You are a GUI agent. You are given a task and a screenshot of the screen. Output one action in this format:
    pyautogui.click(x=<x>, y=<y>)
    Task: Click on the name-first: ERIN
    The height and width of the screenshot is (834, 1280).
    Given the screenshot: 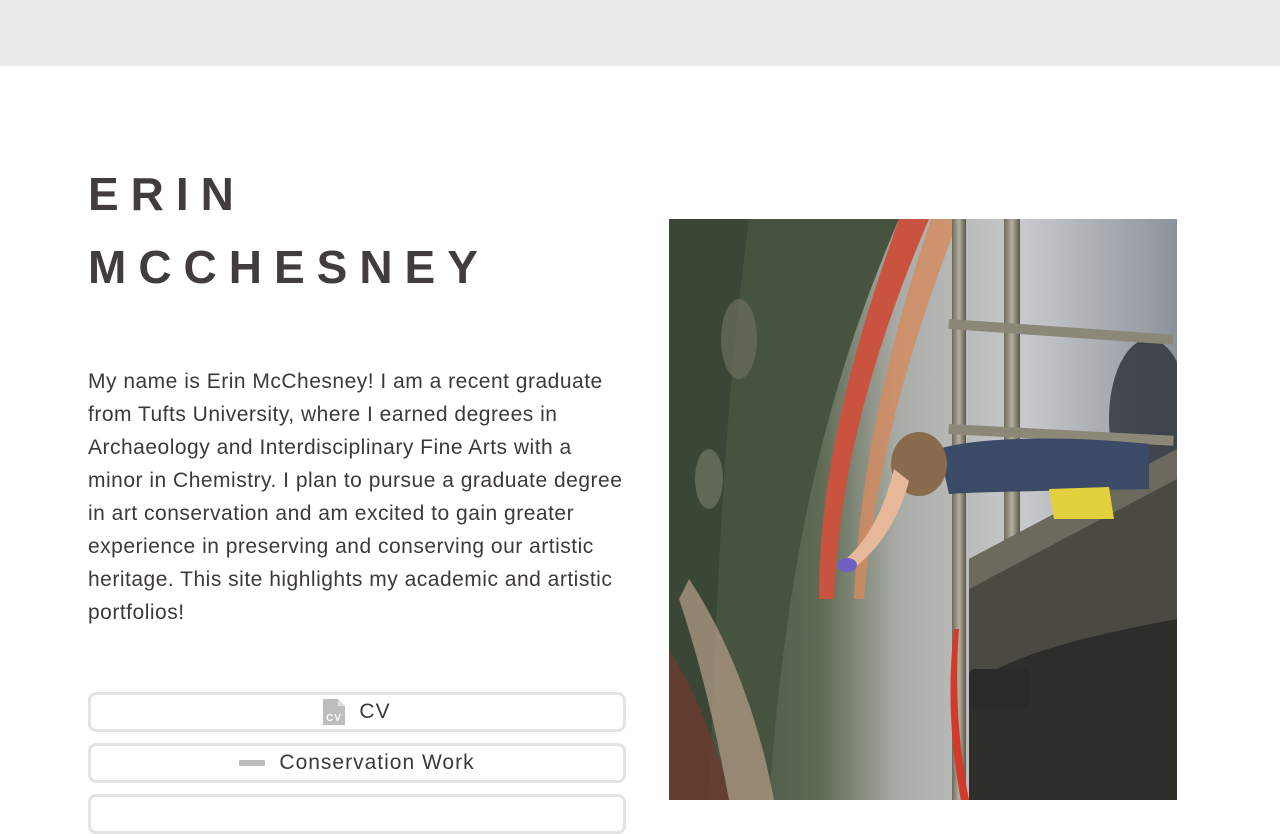 What is the action you would take?
    pyautogui.click(x=167, y=194)
    